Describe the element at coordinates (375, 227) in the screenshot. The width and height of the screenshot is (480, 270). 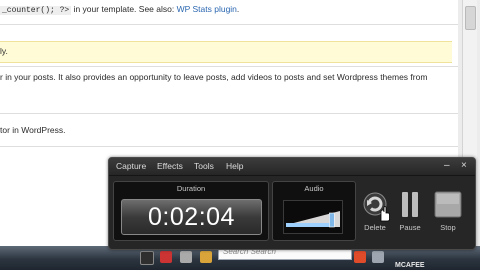
I see `delete-label: Delete` at that location.